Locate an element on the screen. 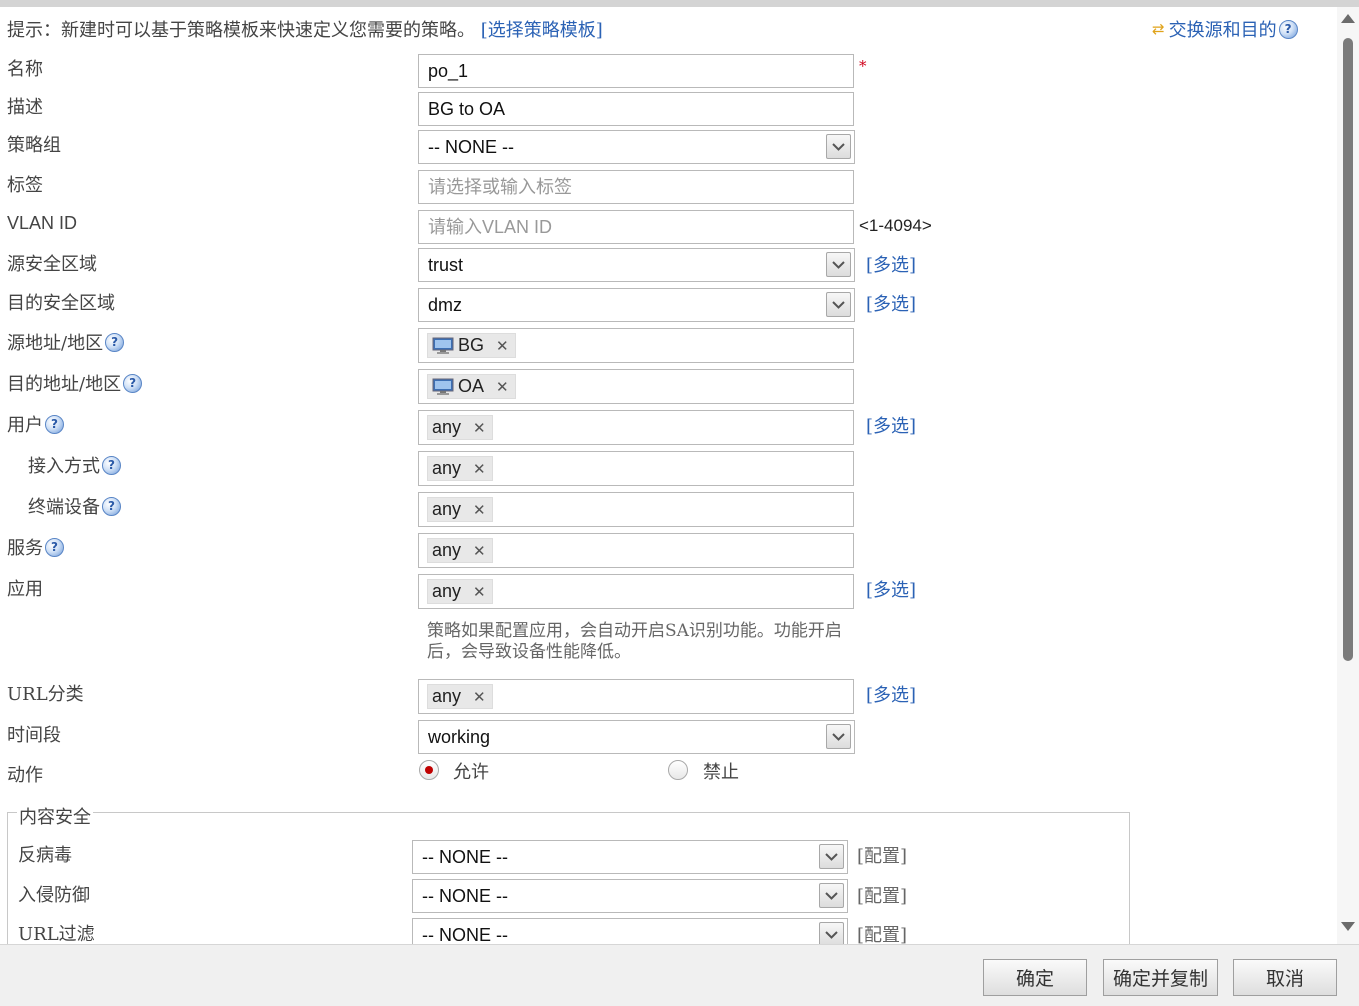 Image resolution: width=1359 pixels, height=1006 pixels. src-zone-label: 源安全区域 is located at coordinates (52, 264).